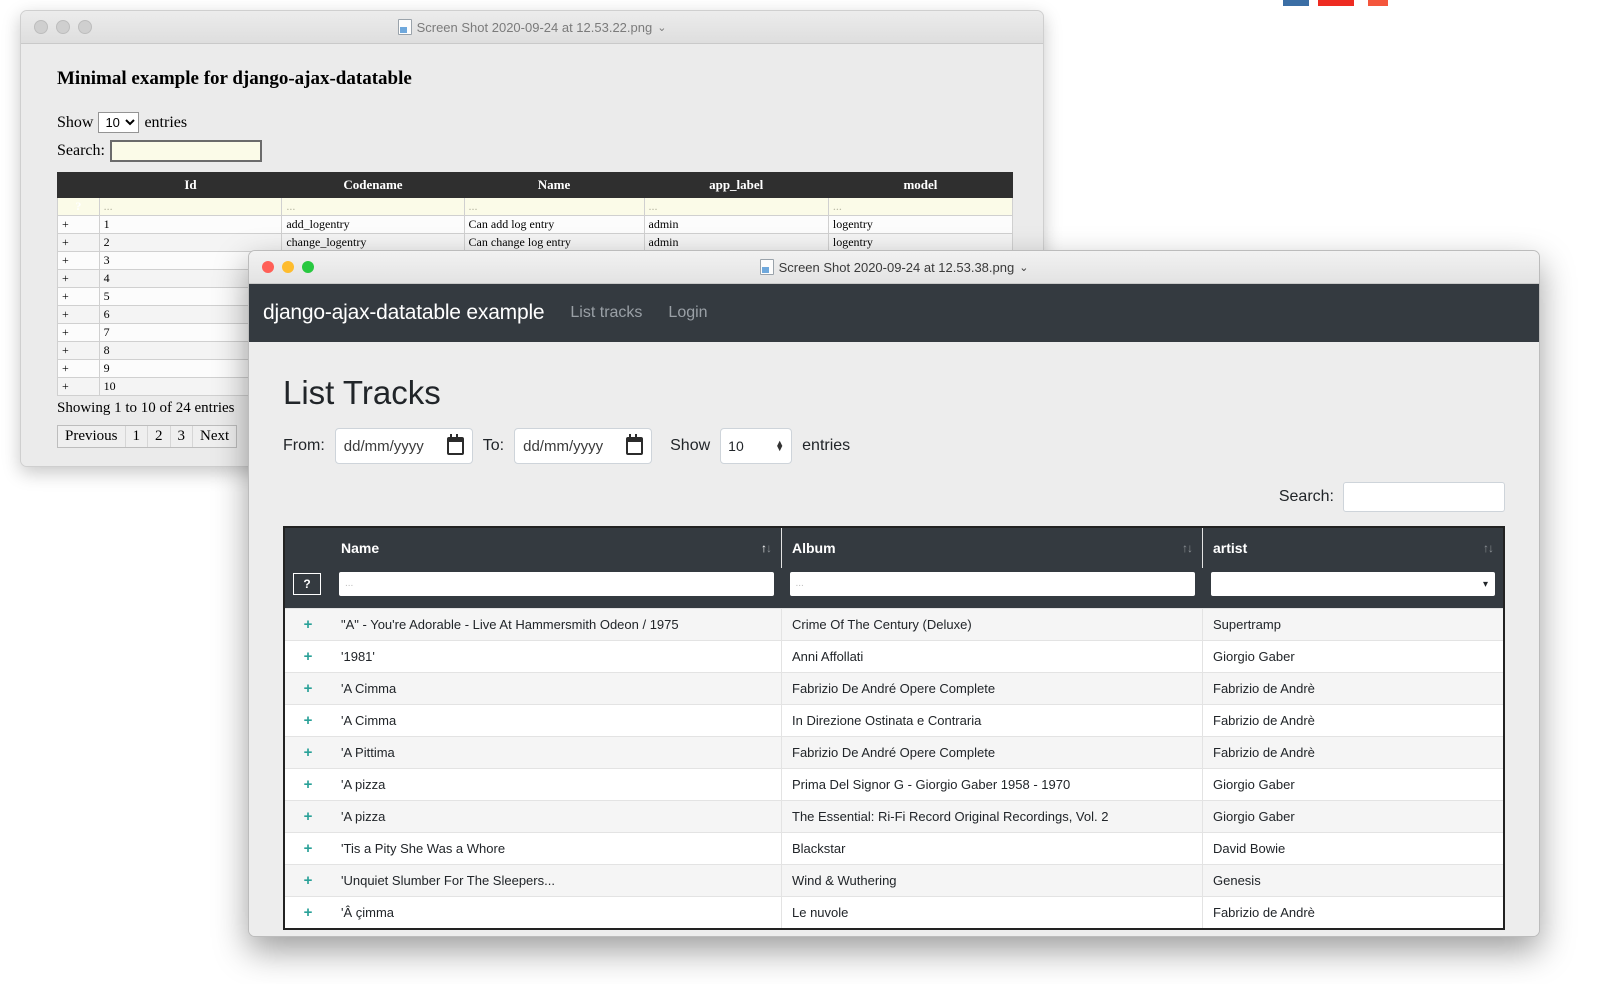  I want to click on back-col-codename: Codename, so click(373, 185).